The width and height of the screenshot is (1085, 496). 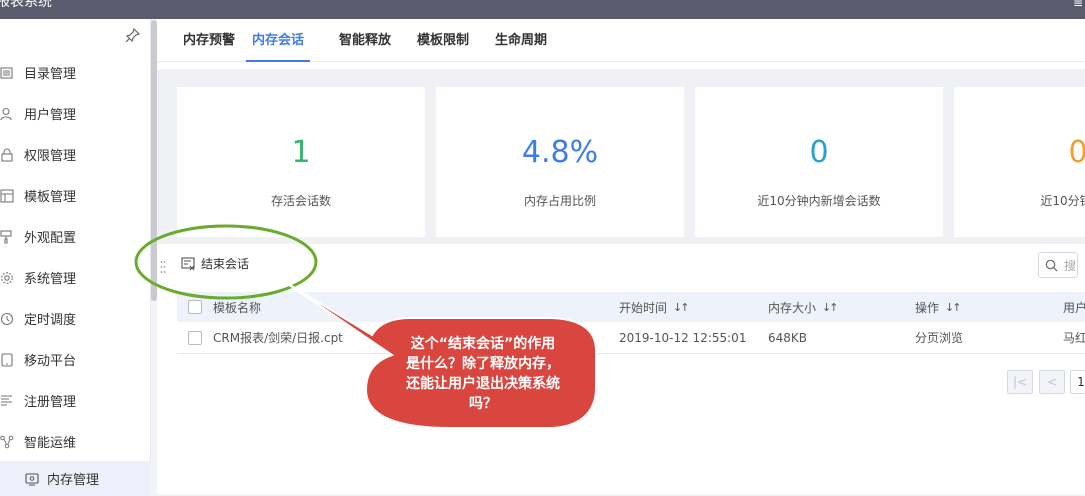 I want to click on tab-template-limit: 模板限制, so click(x=443, y=40).